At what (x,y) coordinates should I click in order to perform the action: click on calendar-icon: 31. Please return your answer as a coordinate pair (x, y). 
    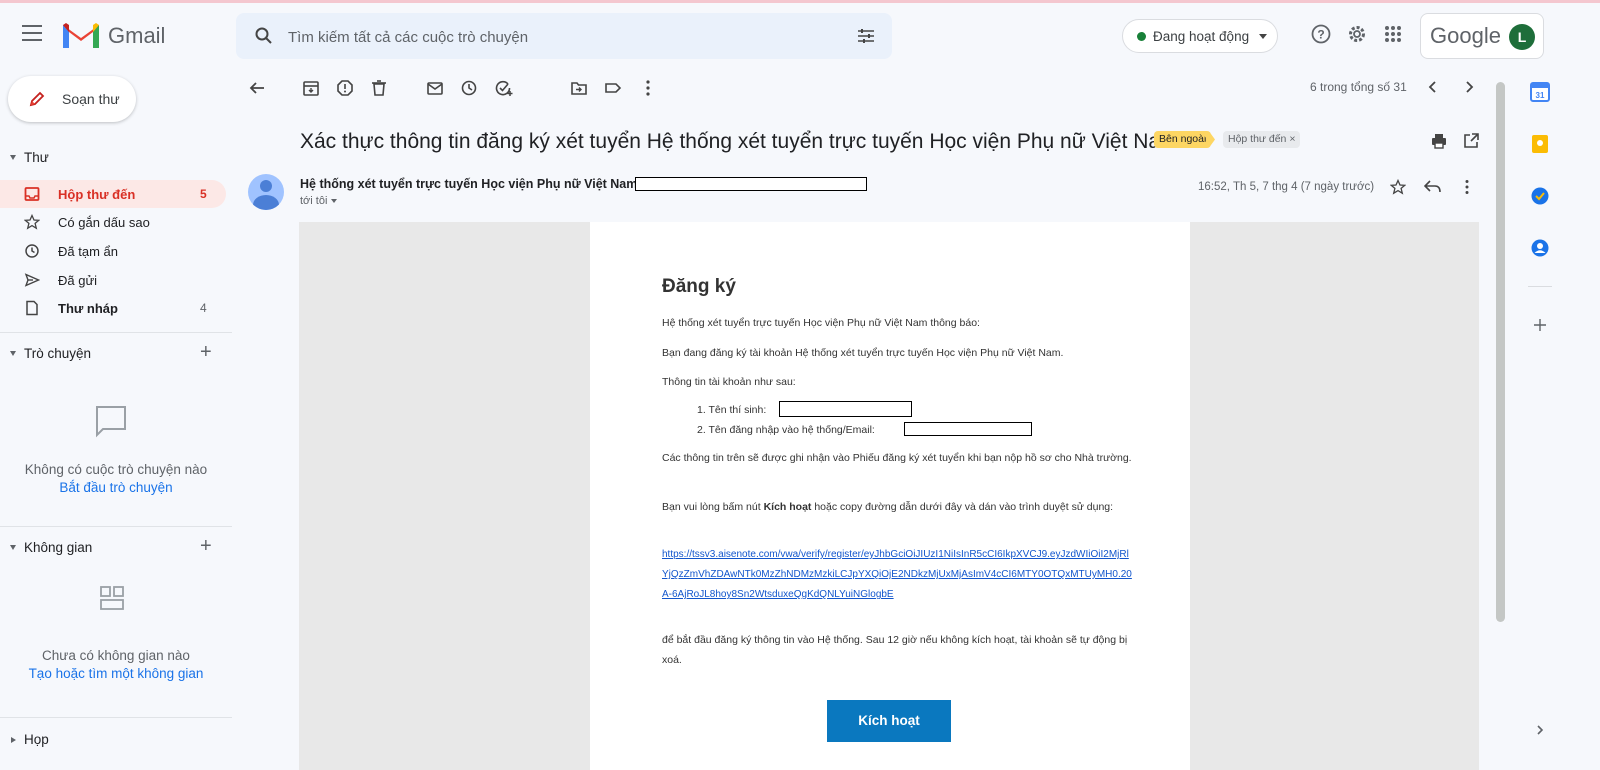
    Looking at the image, I should click on (1540, 92).